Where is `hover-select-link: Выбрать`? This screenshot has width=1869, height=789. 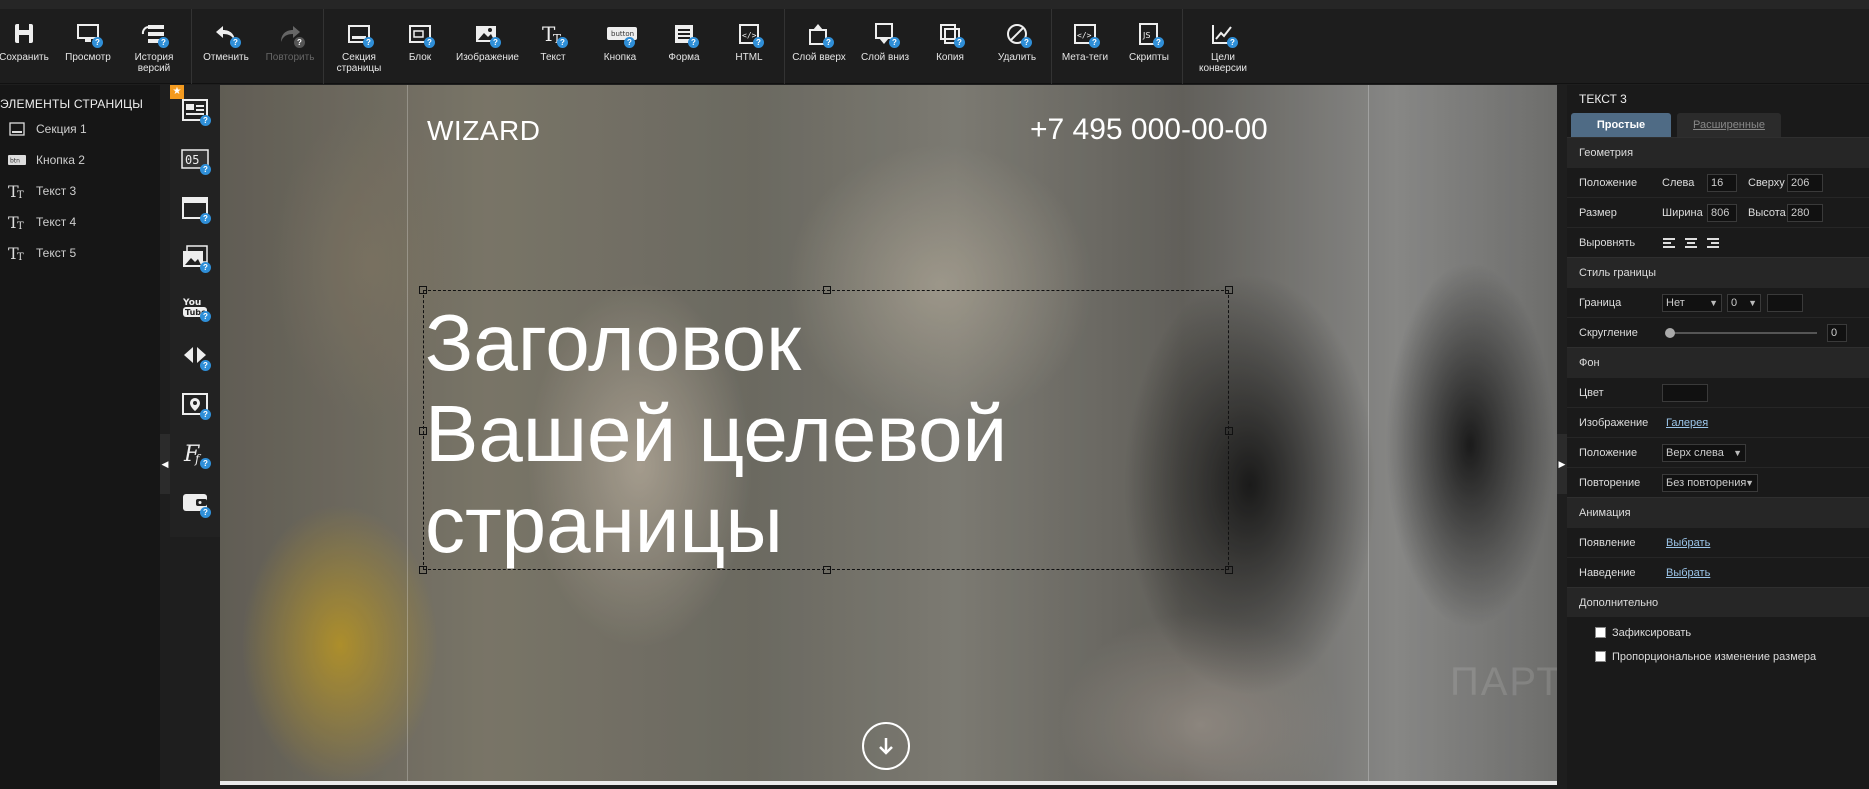
hover-select-link: Выбрать is located at coordinates (1688, 573).